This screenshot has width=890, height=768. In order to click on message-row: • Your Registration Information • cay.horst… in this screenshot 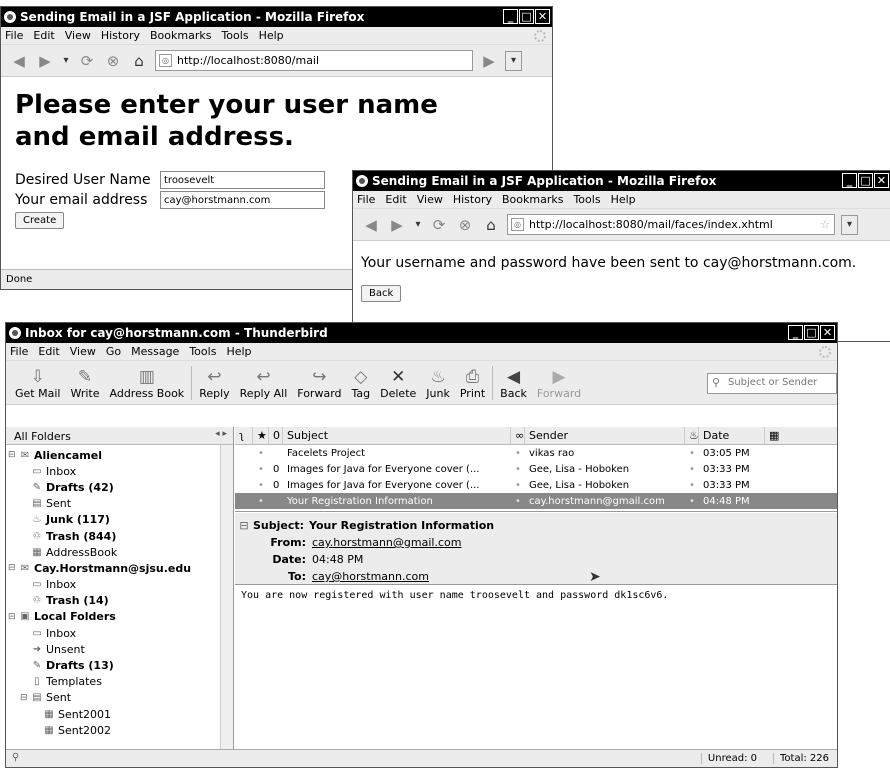, I will do `click(536, 501)`.